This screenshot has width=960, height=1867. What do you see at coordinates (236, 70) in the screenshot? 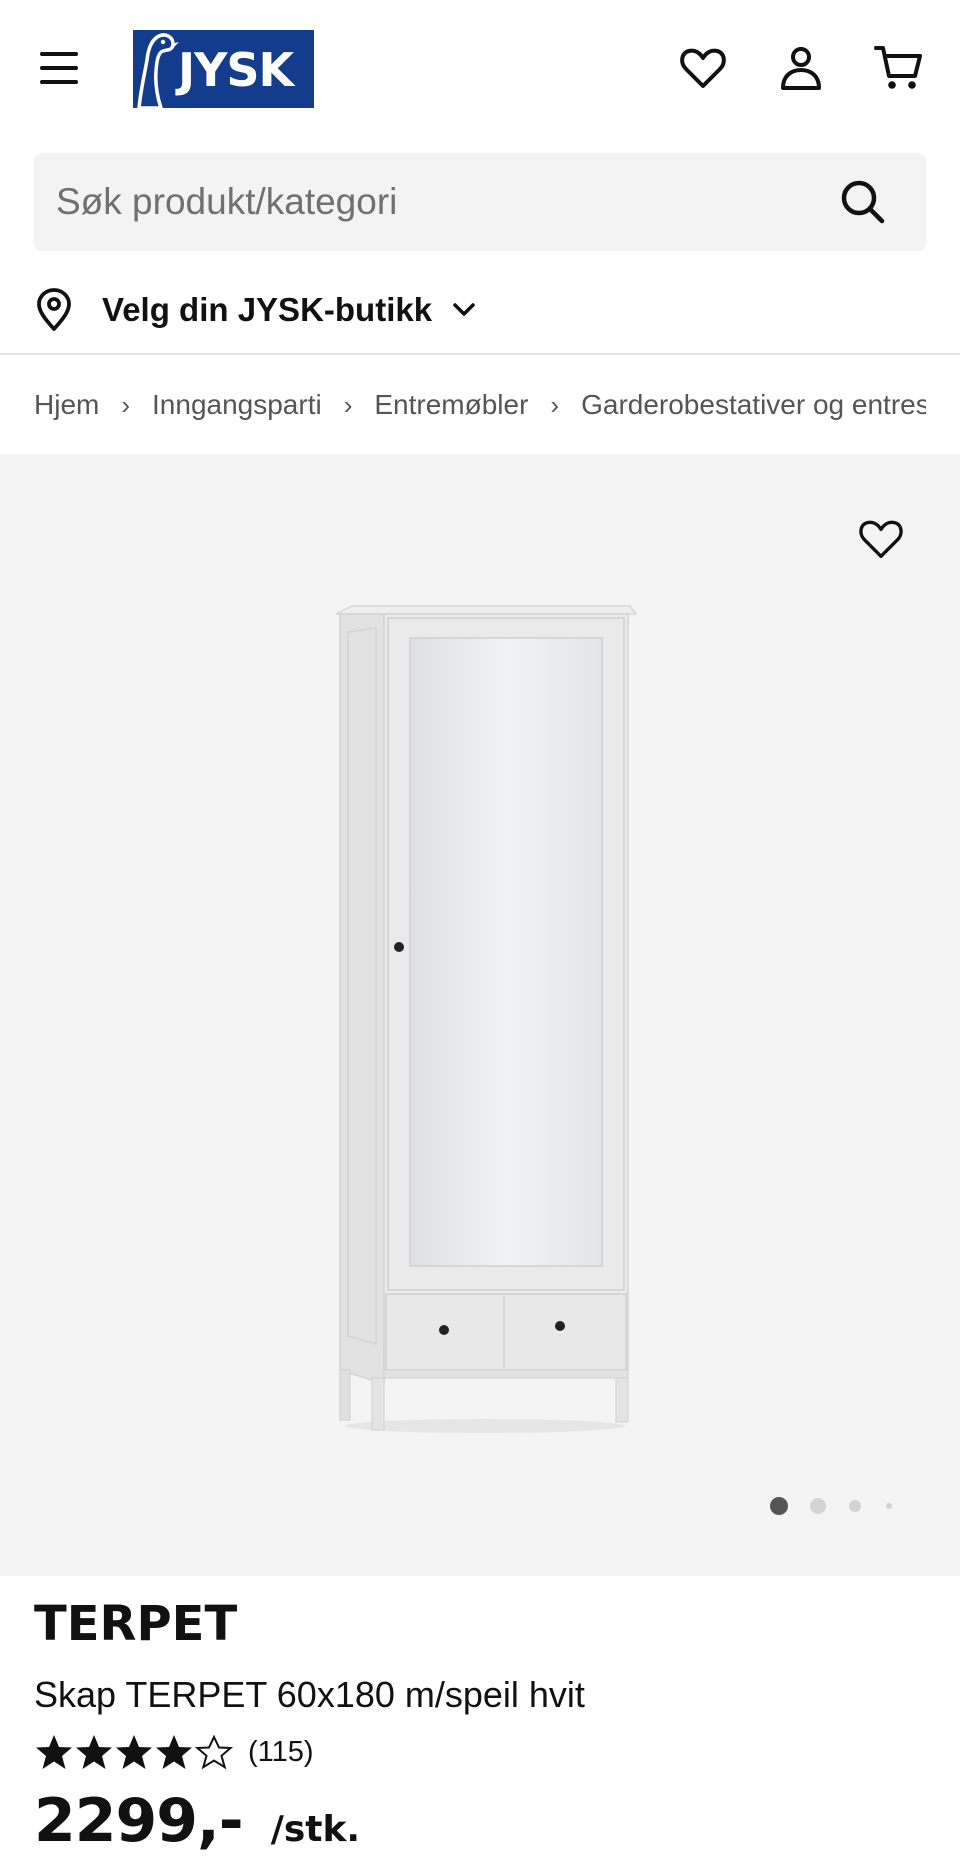
I see `logo-text: JYSK` at bounding box center [236, 70].